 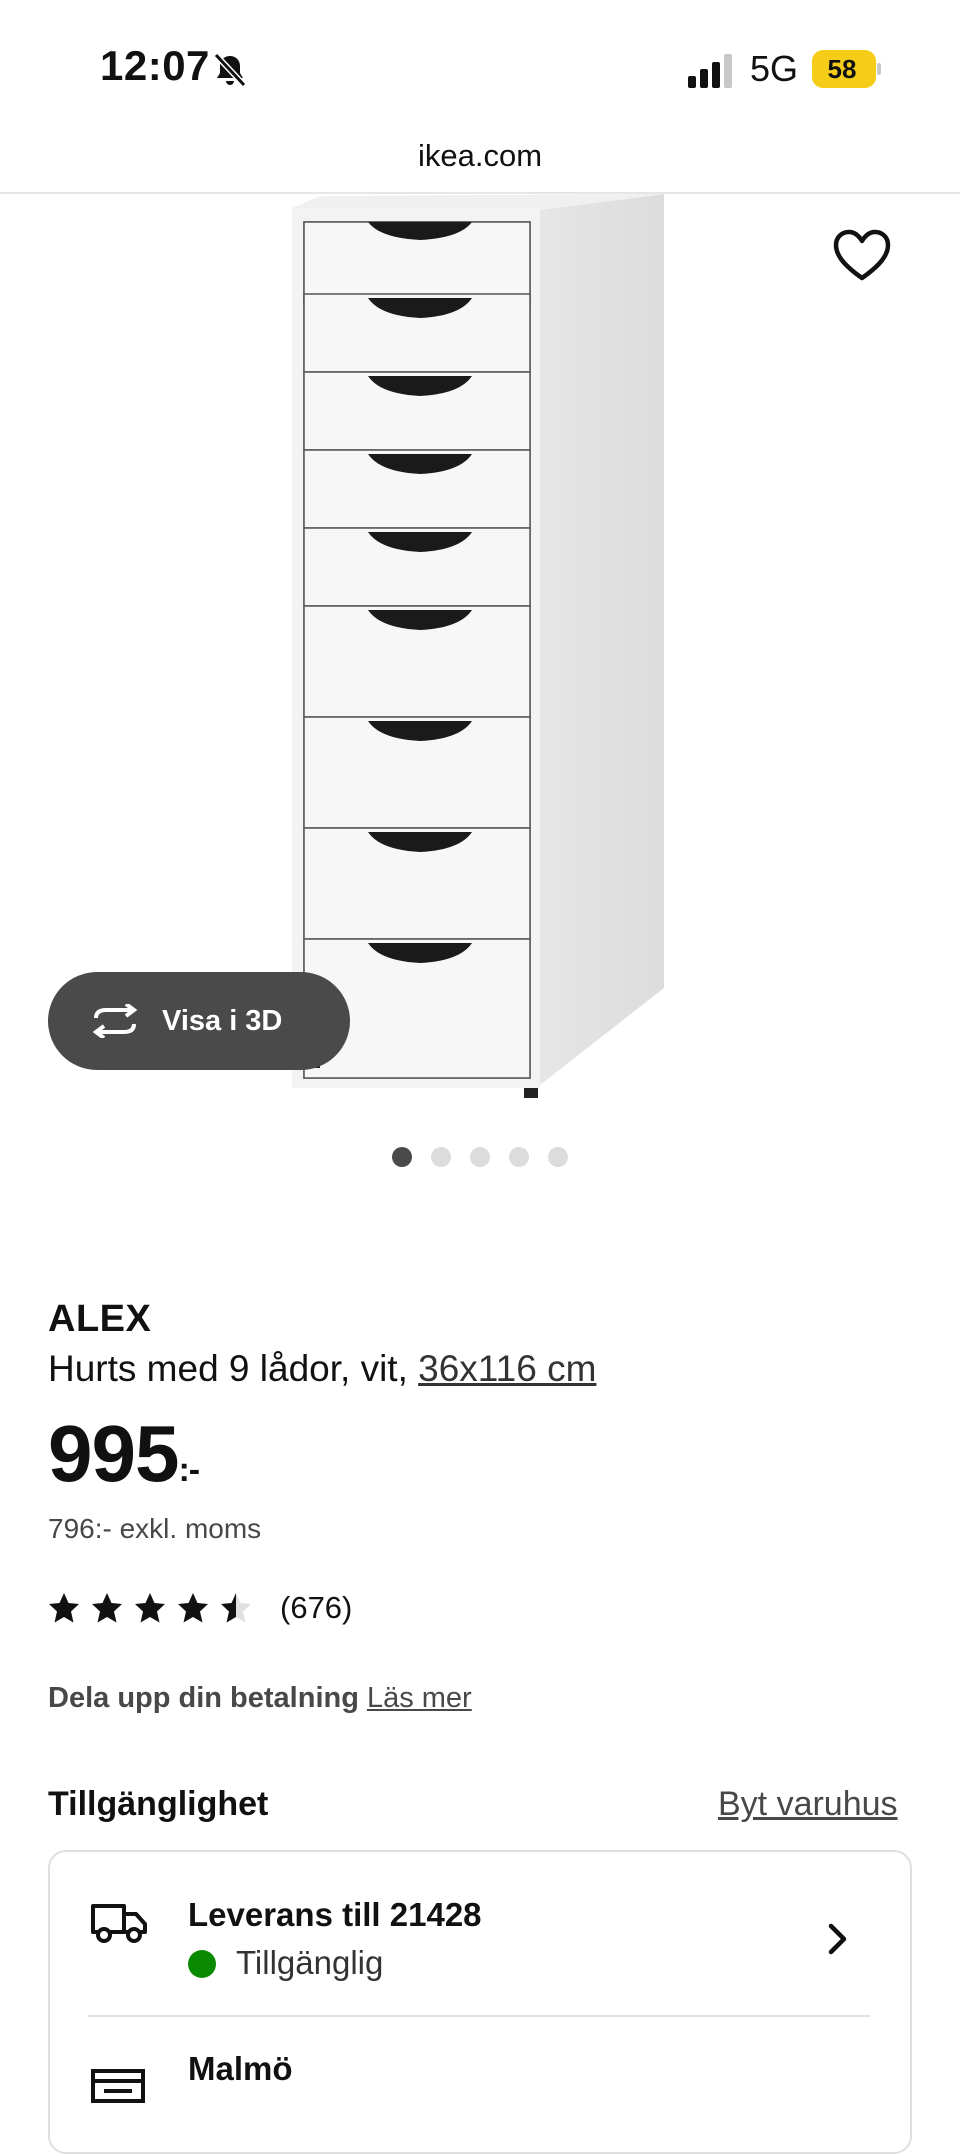 I want to click on status-bar: 12:07 5G 58, so click(x=480, y=70).